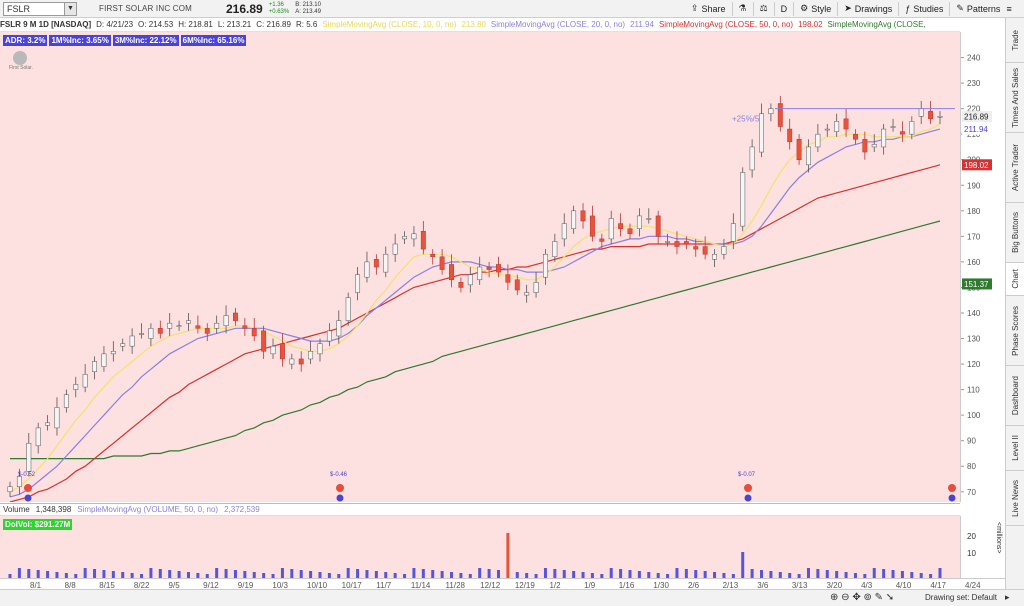 Image resolution: width=1024 pixels, height=606 pixels. What do you see at coordinates (1015, 168) in the screenshot?
I see `side-tab-active-trader: Active Trader` at bounding box center [1015, 168].